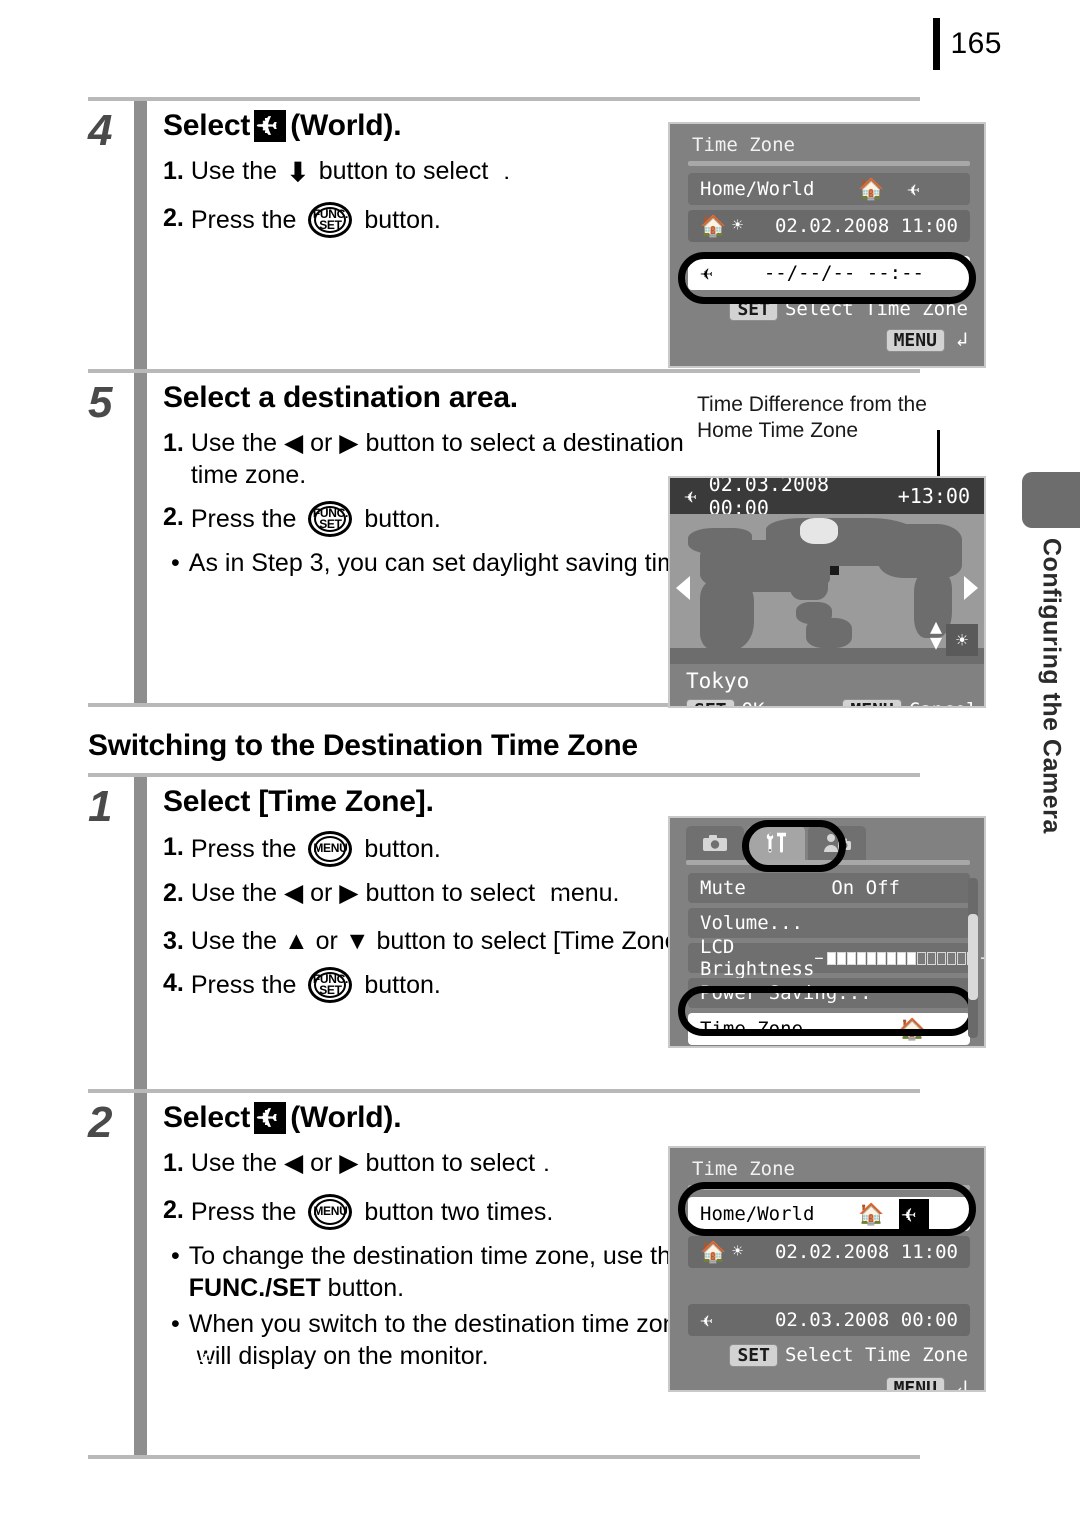  I want to click on arrow-right-icon, so click(971, 588).